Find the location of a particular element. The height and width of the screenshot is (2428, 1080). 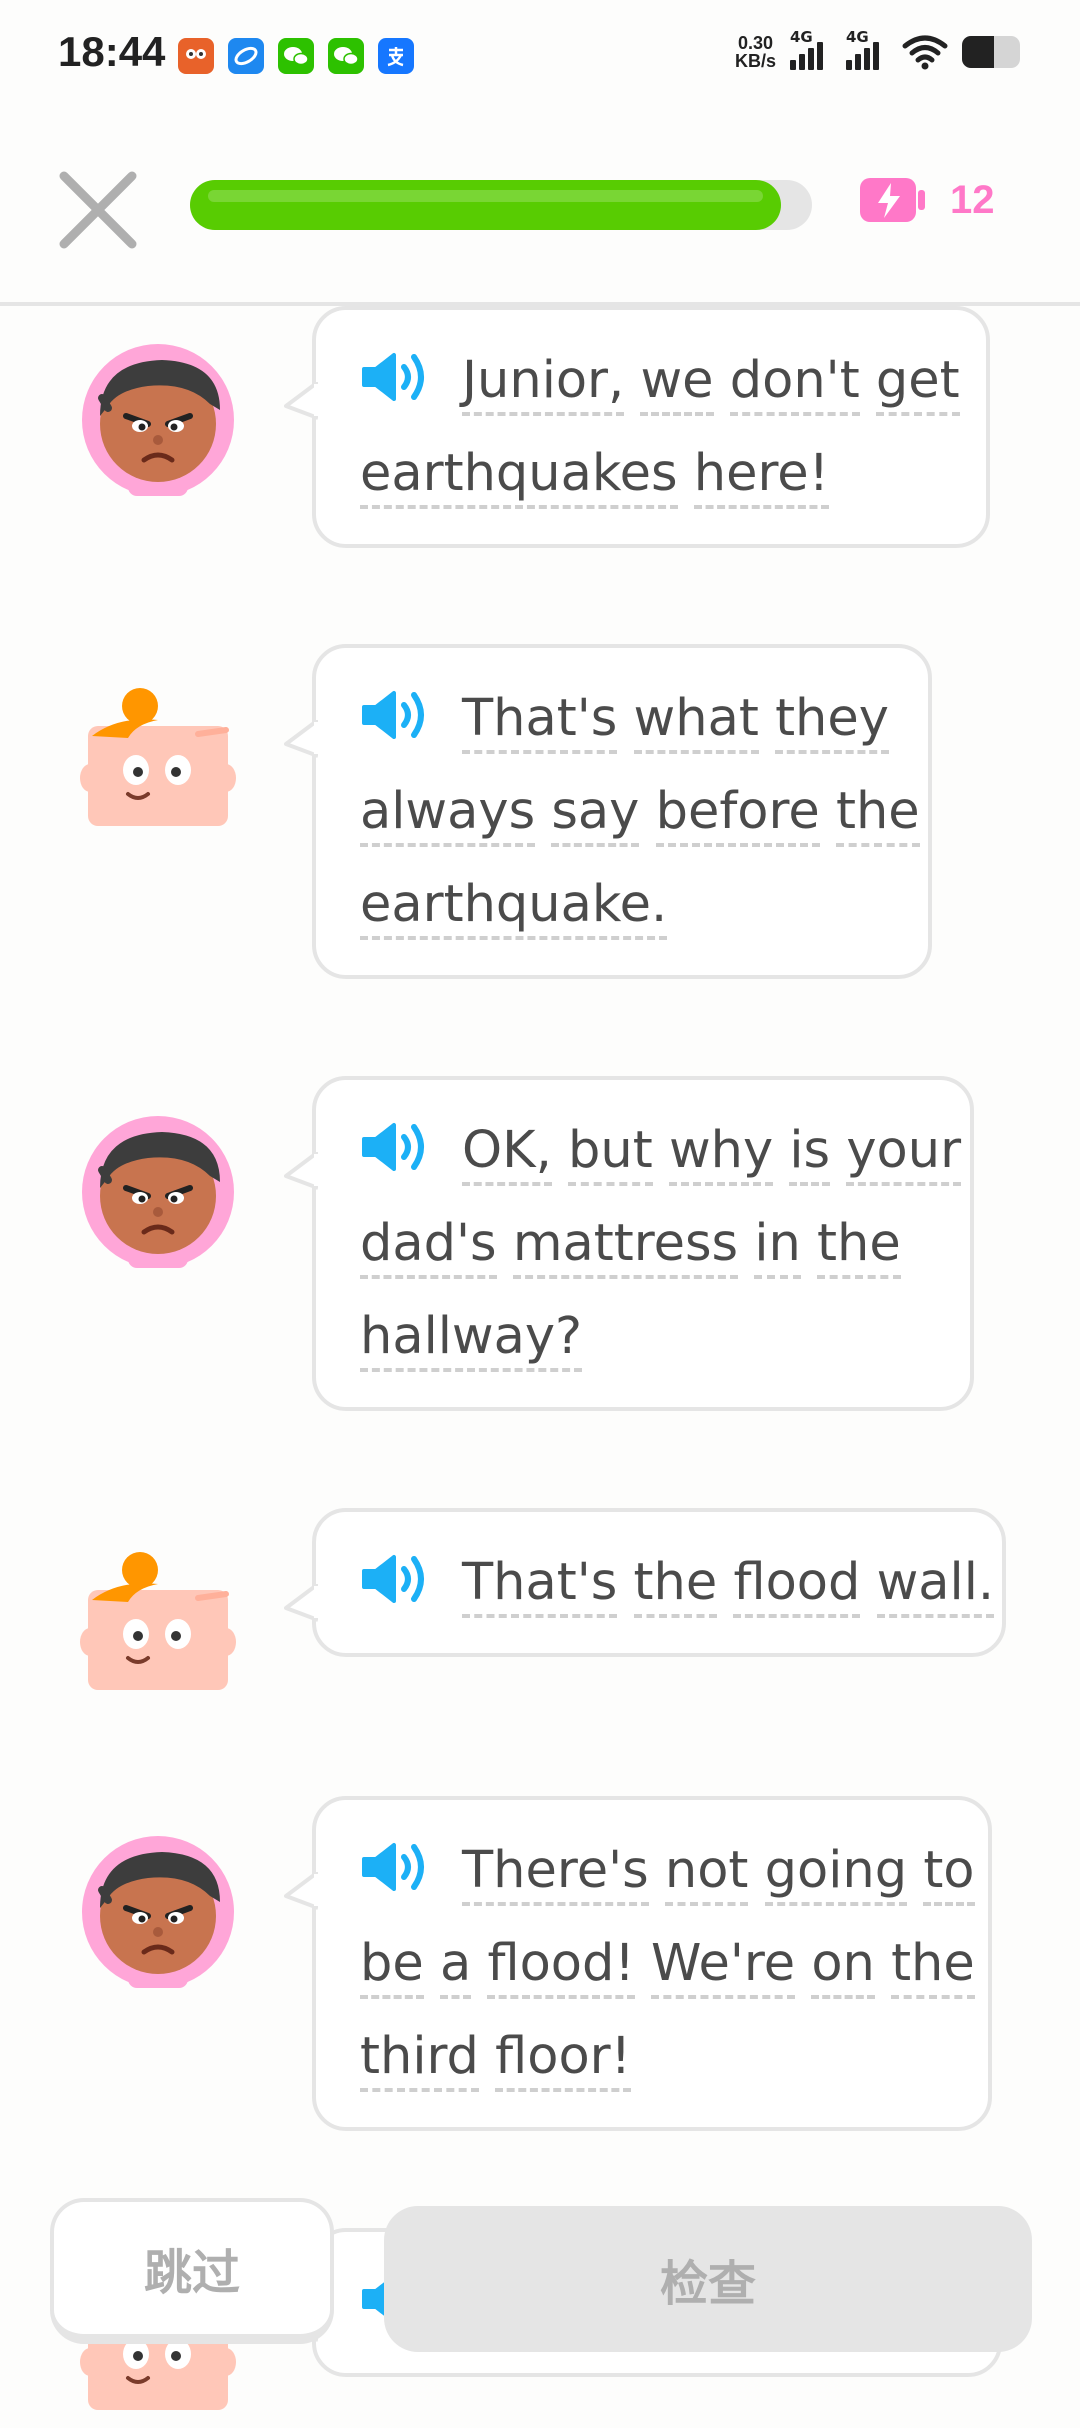

dialogue-word: a is located at coordinates (455, 1966).